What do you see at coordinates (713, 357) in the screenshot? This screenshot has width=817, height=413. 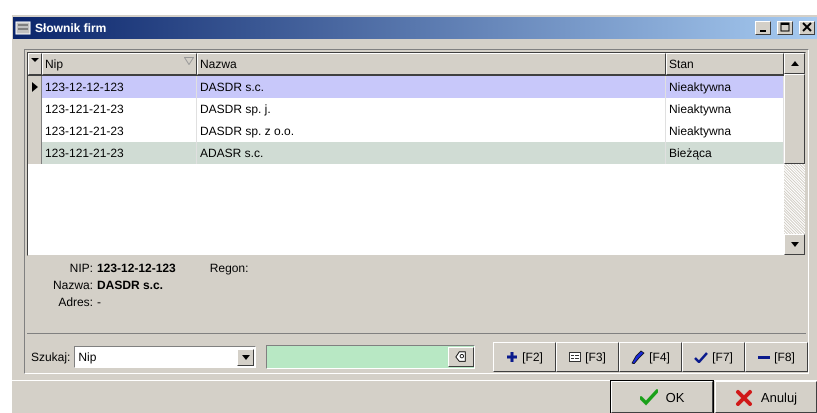 I see `toolbar-button: [F7]` at bounding box center [713, 357].